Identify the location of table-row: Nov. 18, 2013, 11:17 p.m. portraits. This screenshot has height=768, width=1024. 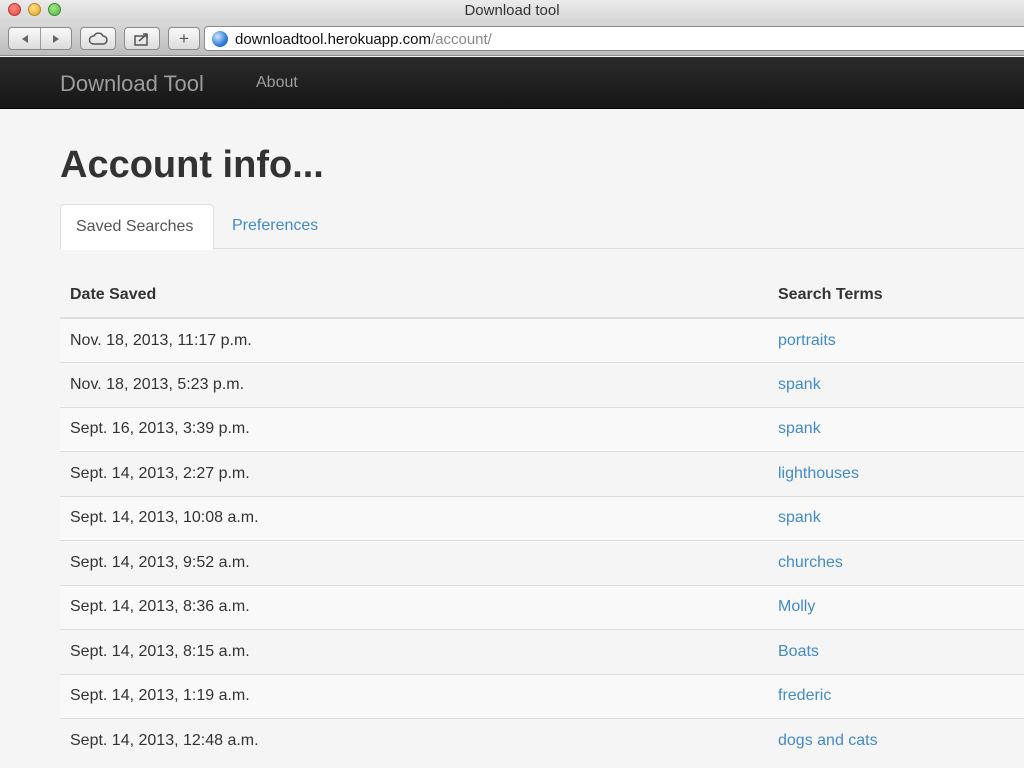
(542, 340).